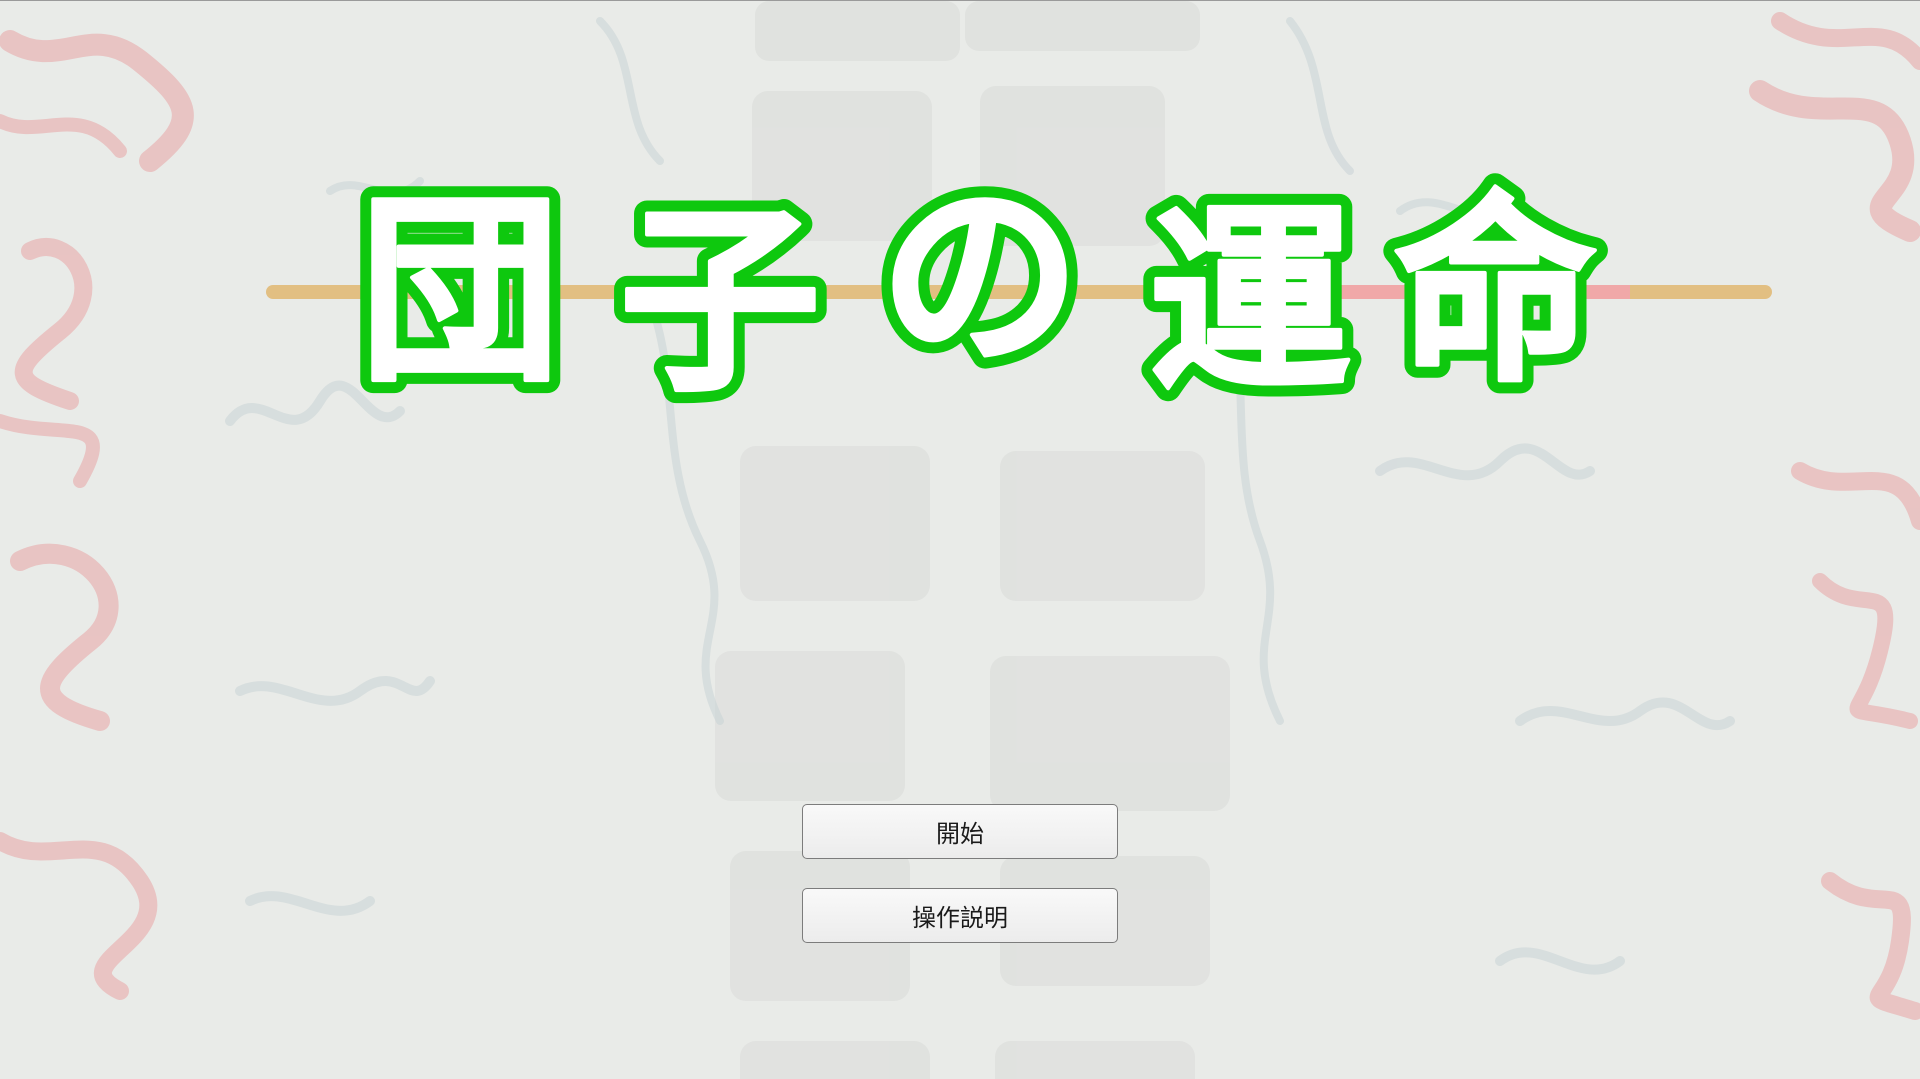 The width and height of the screenshot is (1920, 1079). What do you see at coordinates (1250, 301) in the screenshot?
I see `title-char: 運` at bounding box center [1250, 301].